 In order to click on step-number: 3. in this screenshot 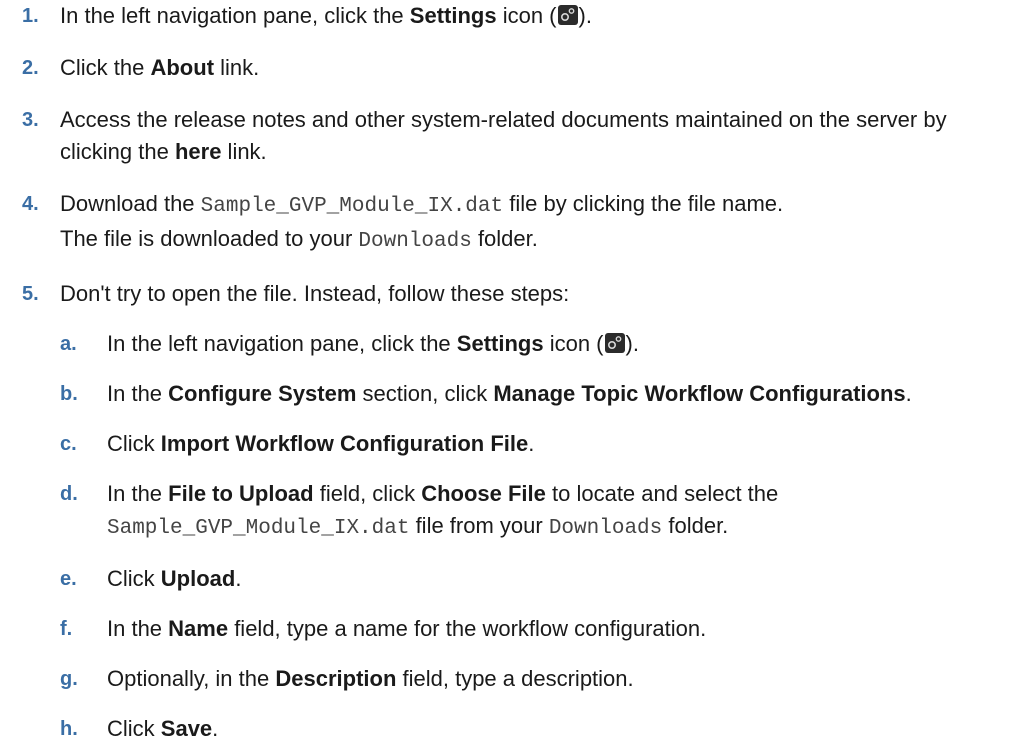, I will do `click(30, 120)`.